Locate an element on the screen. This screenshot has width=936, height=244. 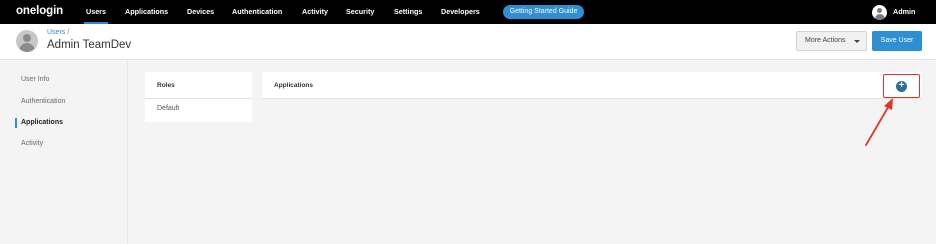
user-avatar-icon is located at coordinates (27, 41).